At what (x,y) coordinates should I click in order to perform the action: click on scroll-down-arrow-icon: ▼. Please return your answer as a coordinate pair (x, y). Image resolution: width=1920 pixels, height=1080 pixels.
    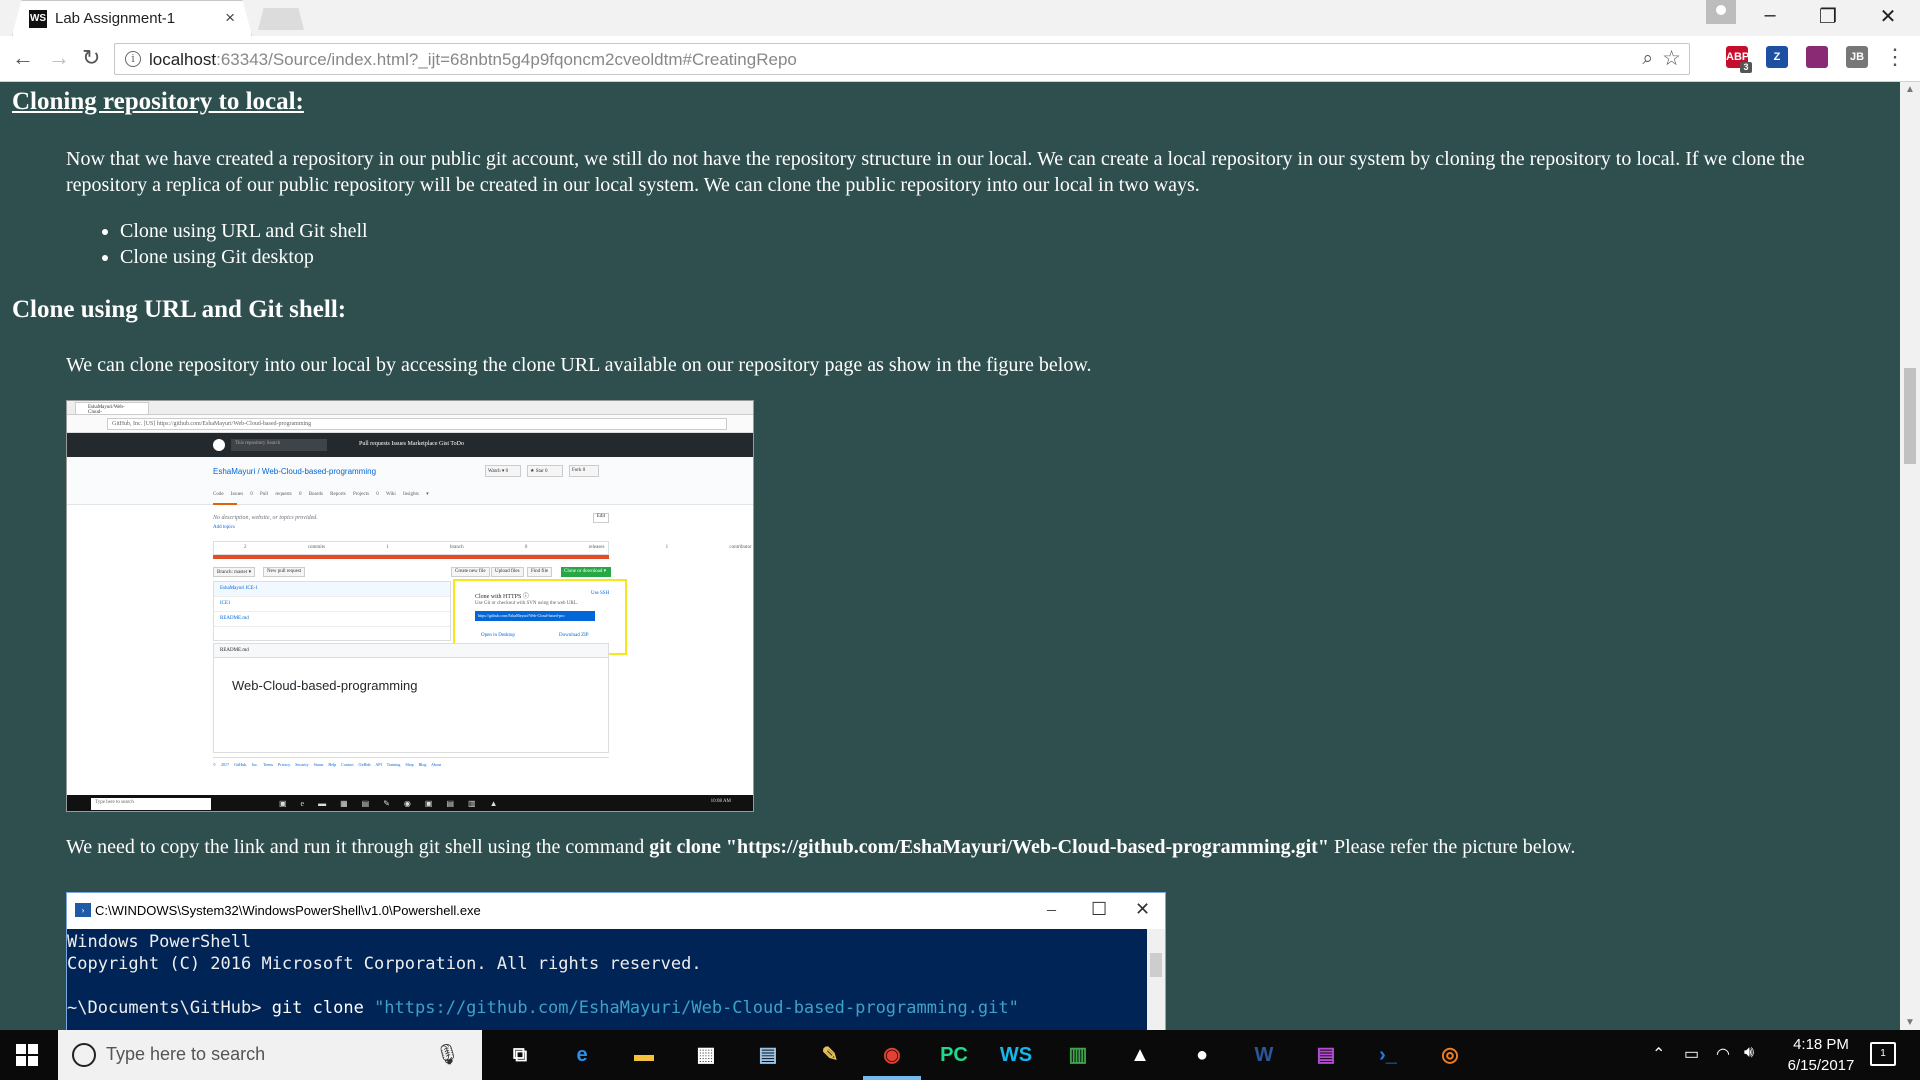
    Looking at the image, I should click on (1910, 1022).